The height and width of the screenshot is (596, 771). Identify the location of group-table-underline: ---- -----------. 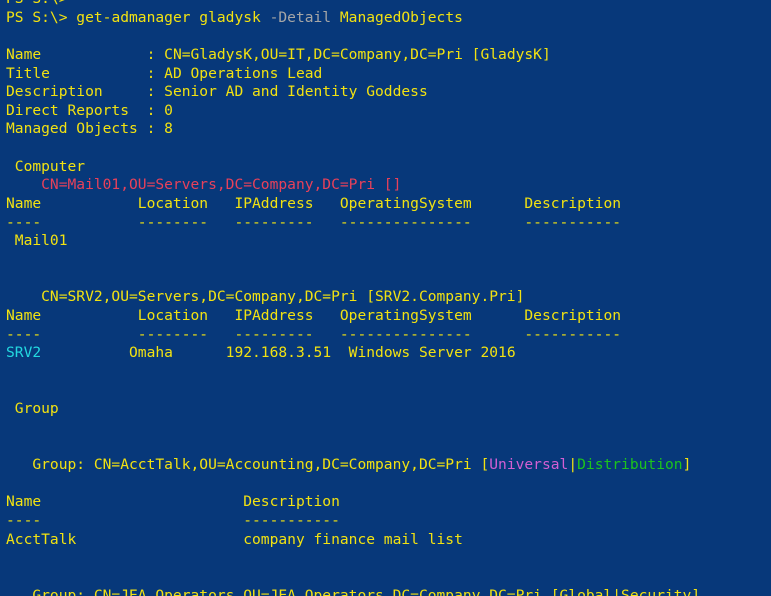
(173, 520).